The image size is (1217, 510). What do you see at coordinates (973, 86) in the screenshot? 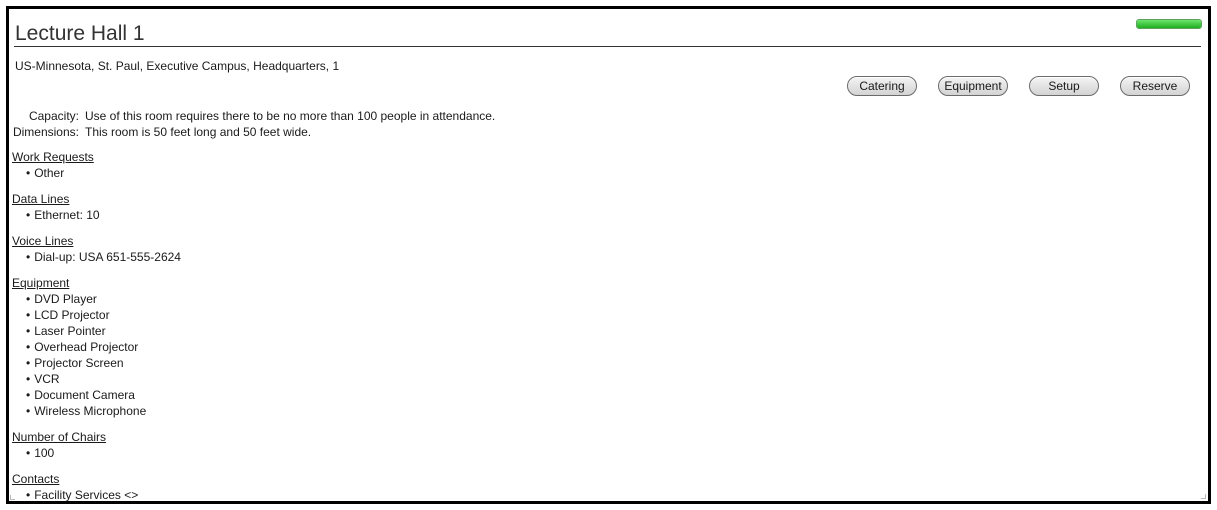
I see `equipment-button: Equipment` at bounding box center [973, 86].